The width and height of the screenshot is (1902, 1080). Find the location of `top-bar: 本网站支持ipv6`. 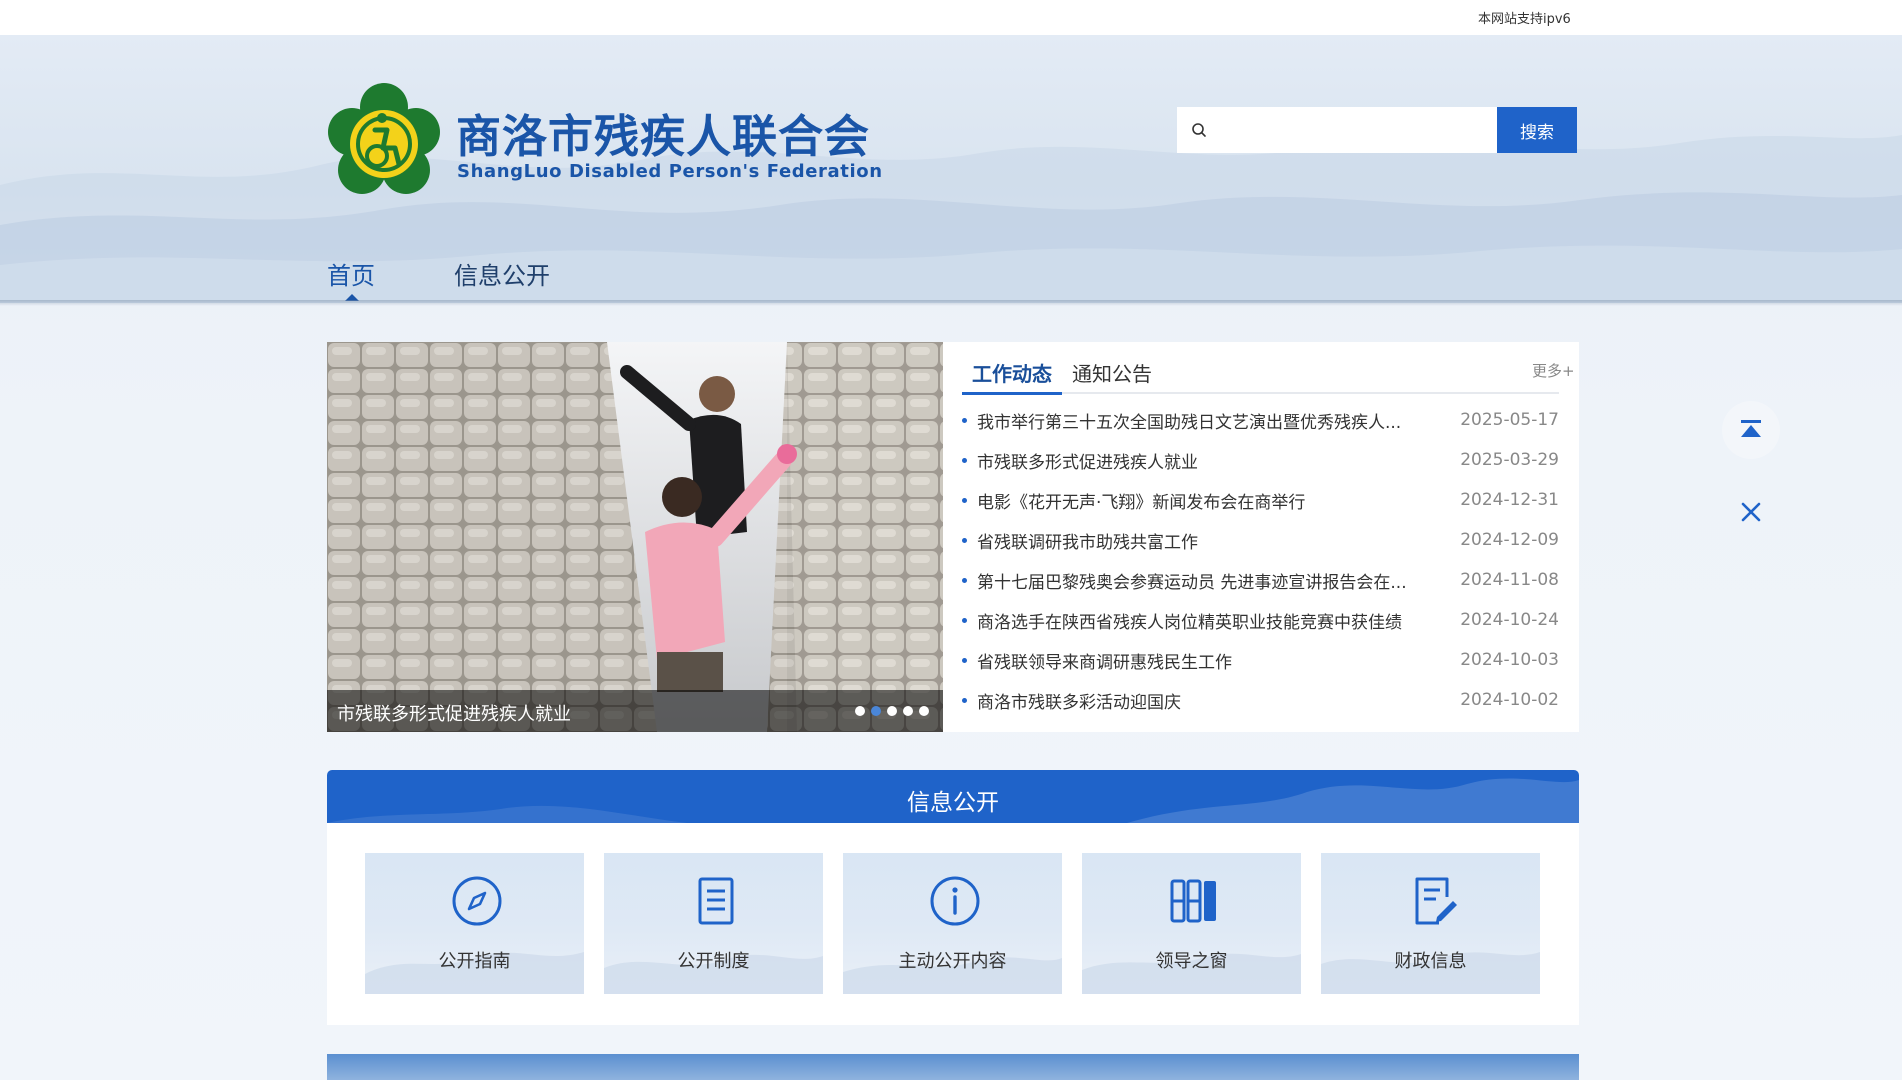

top-bar: 本网站支持ipv6 is located at coordinates (951, 17).